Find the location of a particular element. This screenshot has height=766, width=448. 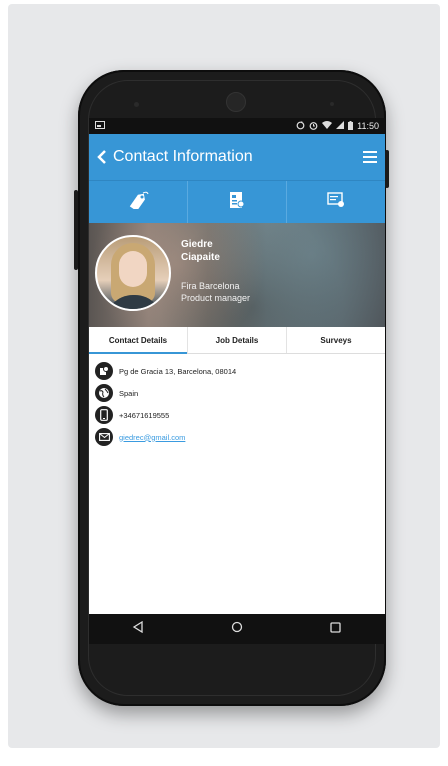

android-nav-bar is located at coordinates (237, 629).